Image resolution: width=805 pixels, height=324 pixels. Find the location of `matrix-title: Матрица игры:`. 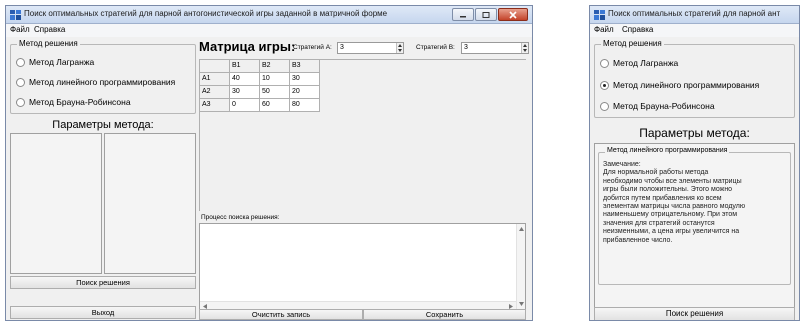

matrix-title: Матрица игры: is located at coordinates (247, 46).